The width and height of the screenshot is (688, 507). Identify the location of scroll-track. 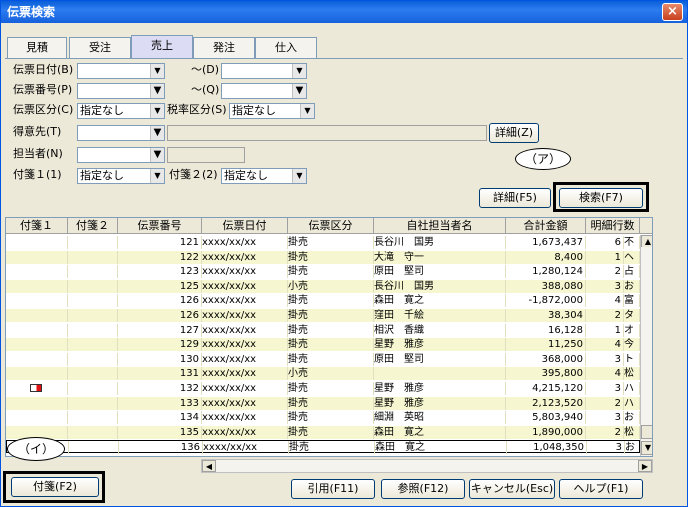
(646, 335).